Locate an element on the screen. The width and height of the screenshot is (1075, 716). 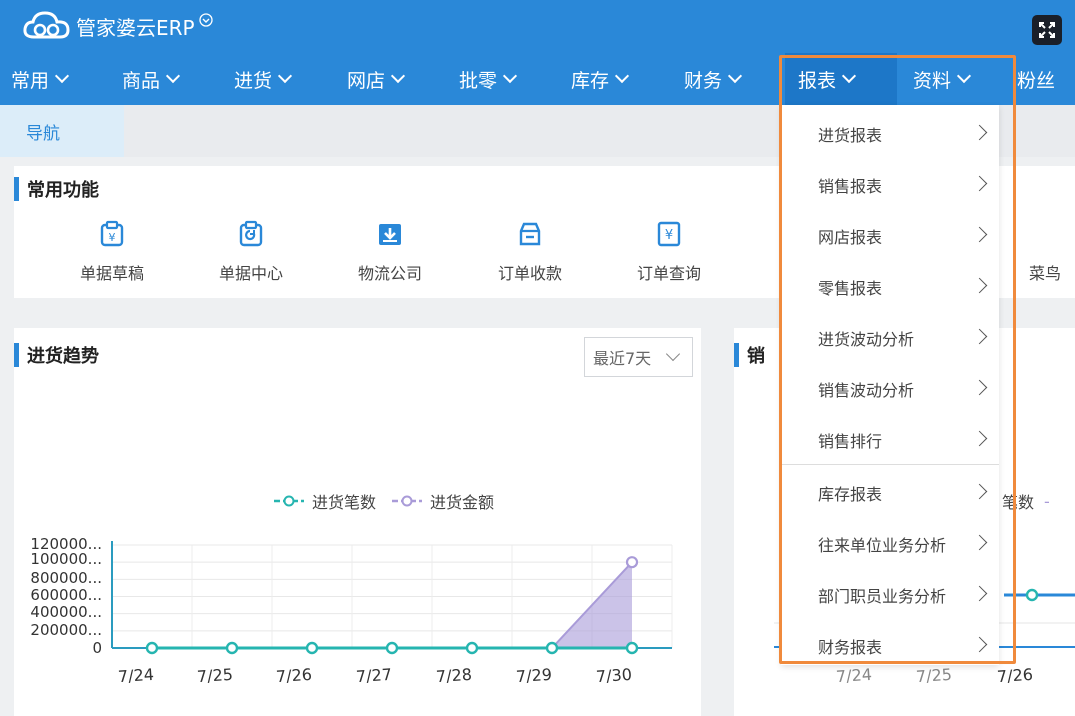
nav-item-common: 常用 is located at coordinates (56, 79).